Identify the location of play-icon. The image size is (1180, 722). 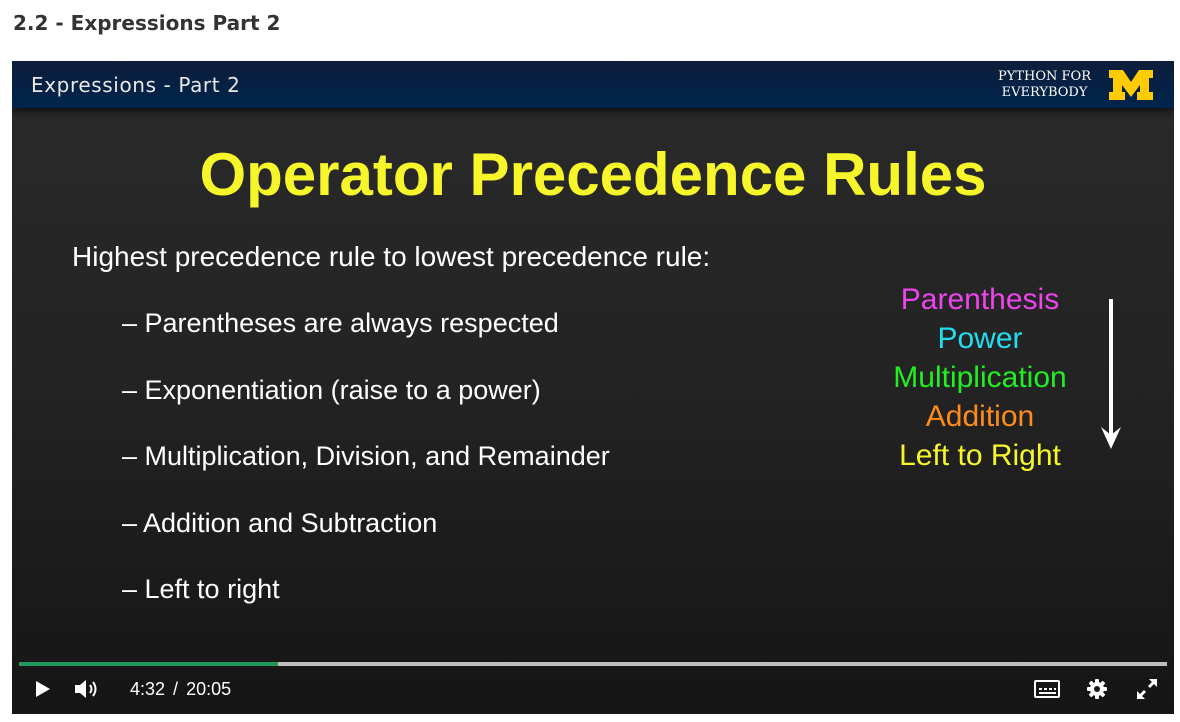
(43, 689).